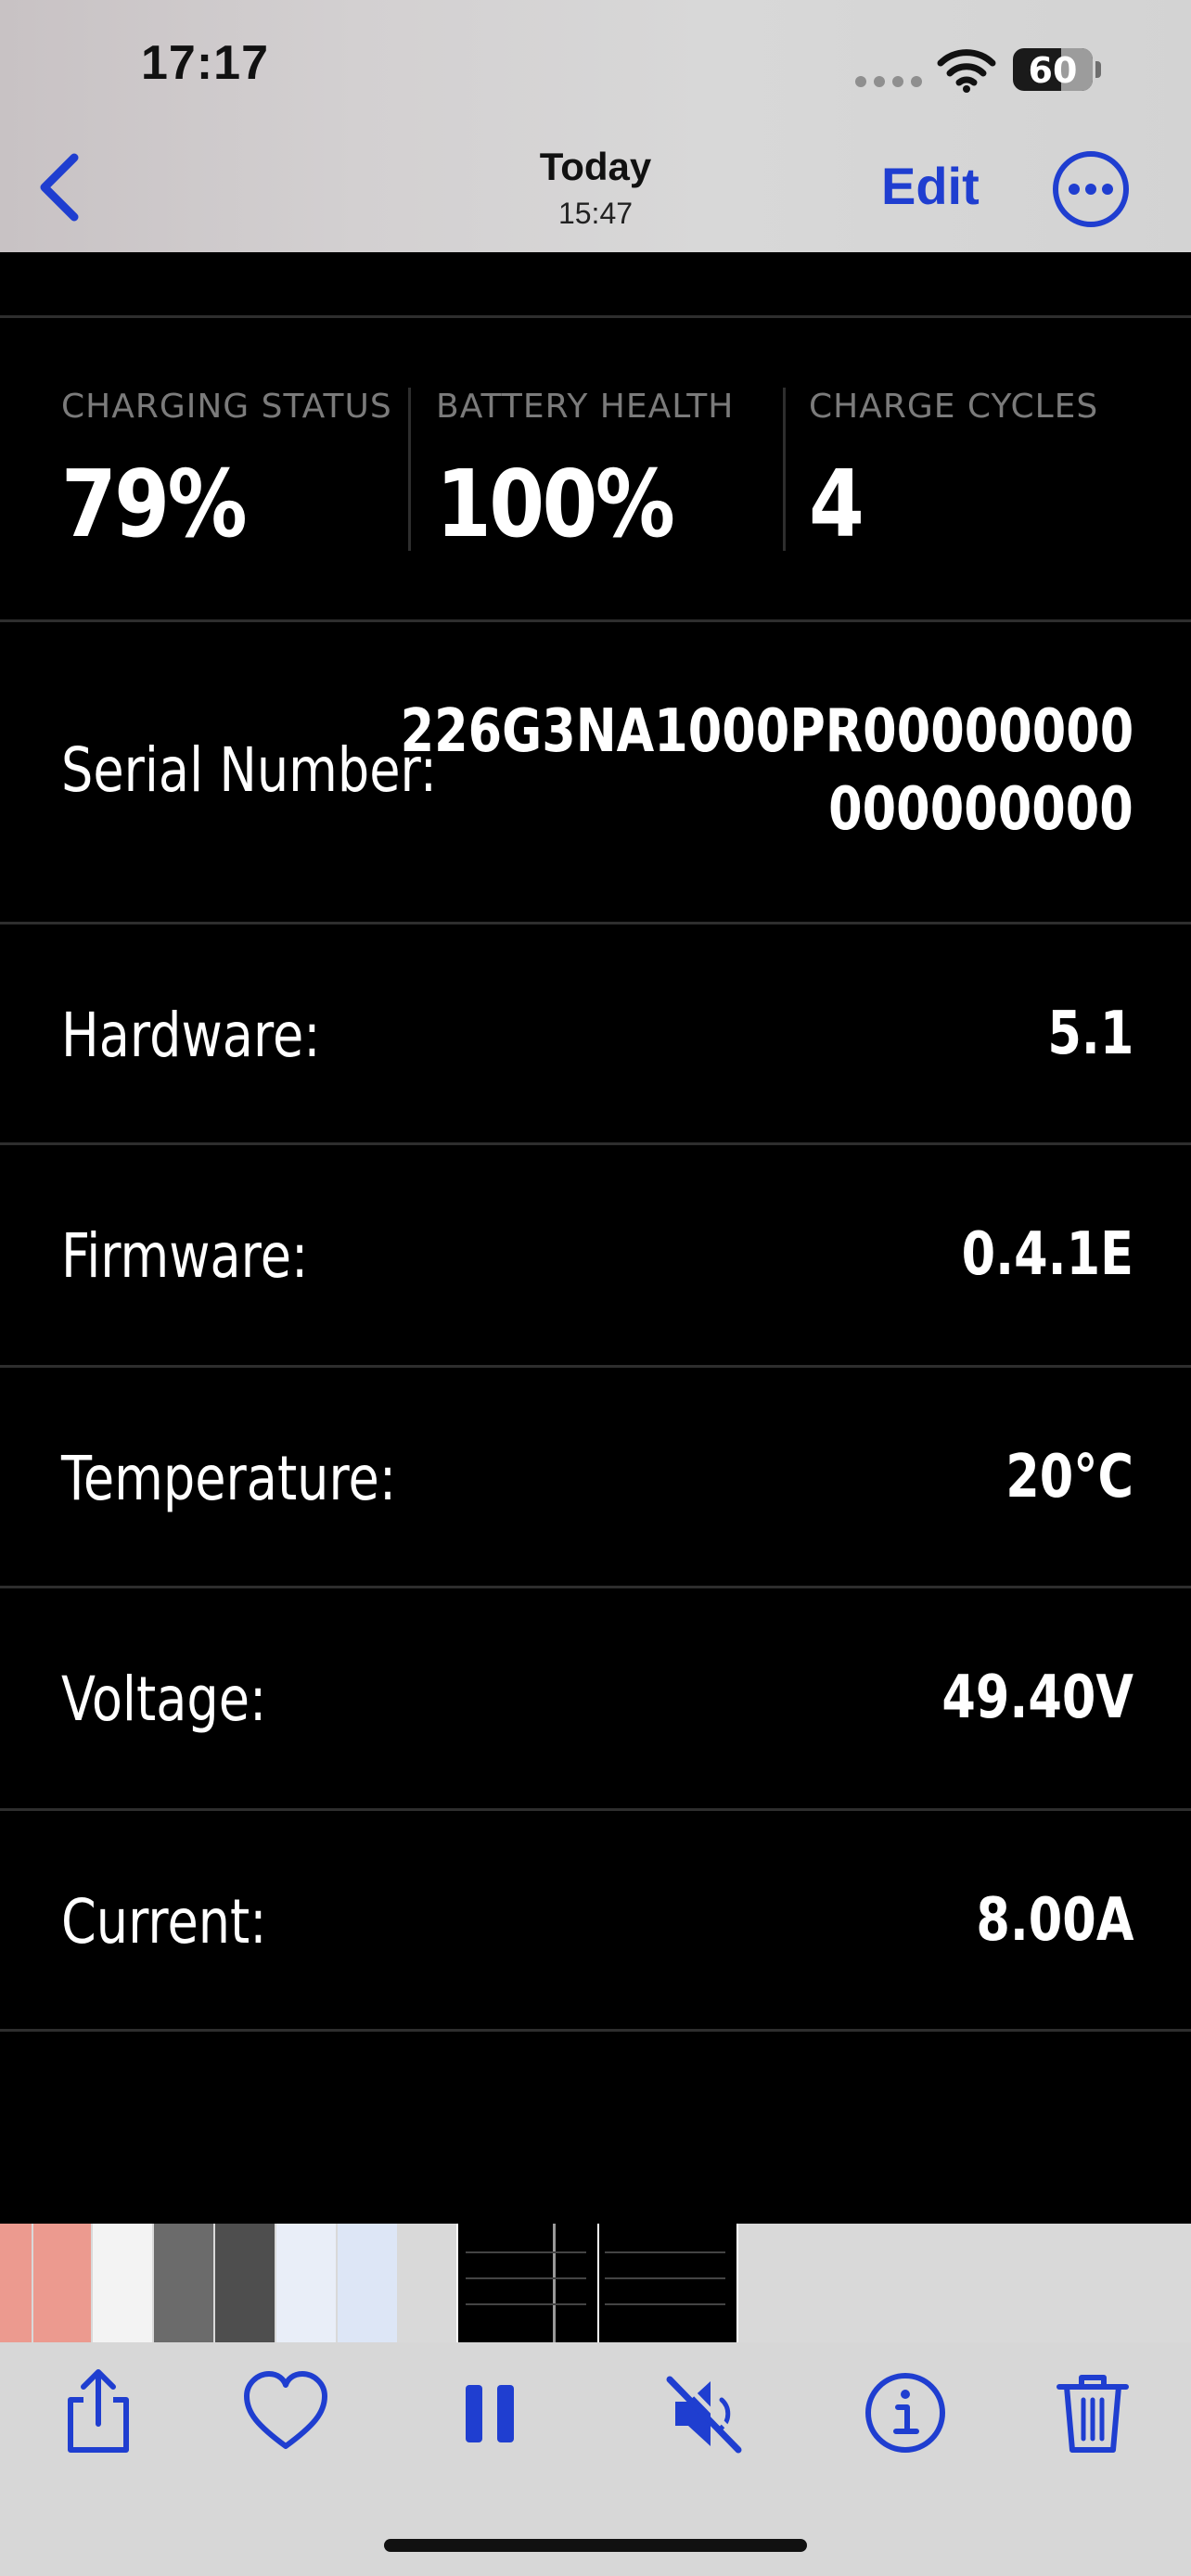 This screenshot has width=1191, height=2576. I want to click on hardware-value: 5.1, so click(1090, 1034).